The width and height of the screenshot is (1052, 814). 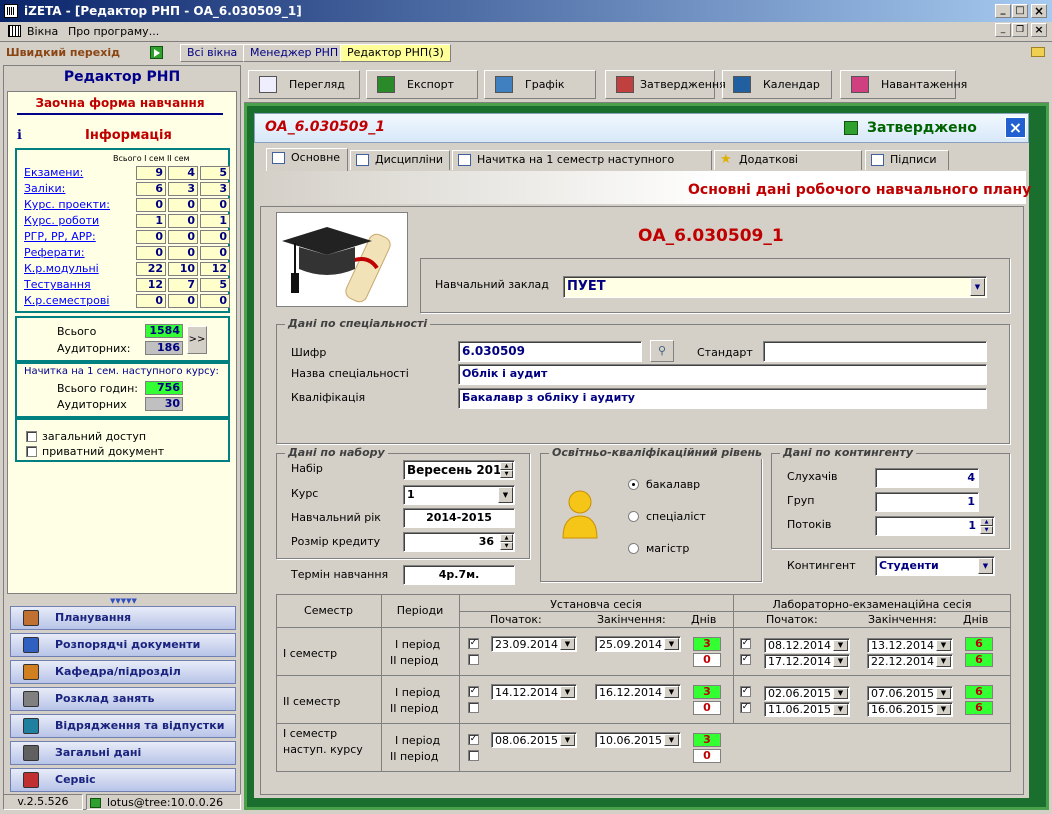 I want to click on nav-button-2: Кафедра/підрозділ, so click(x=123, y=672).